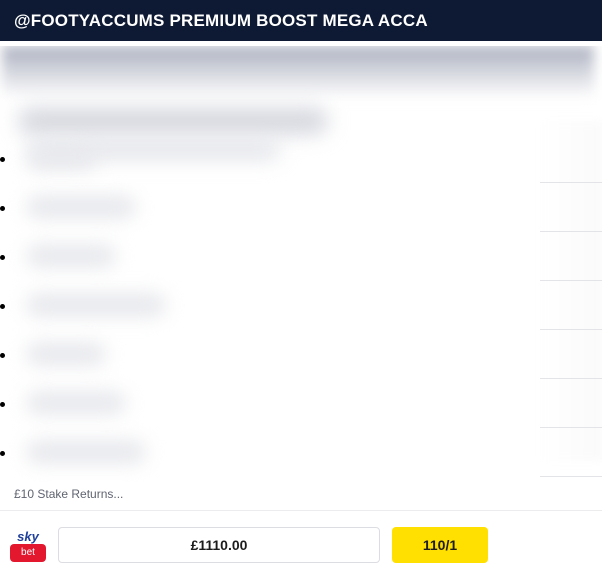 The height and width of the screenshot is (570, 602). Describe the element at coordinates (219, 545) in the screenshot. I see `potential-returns-display: £1110.00` at that location.